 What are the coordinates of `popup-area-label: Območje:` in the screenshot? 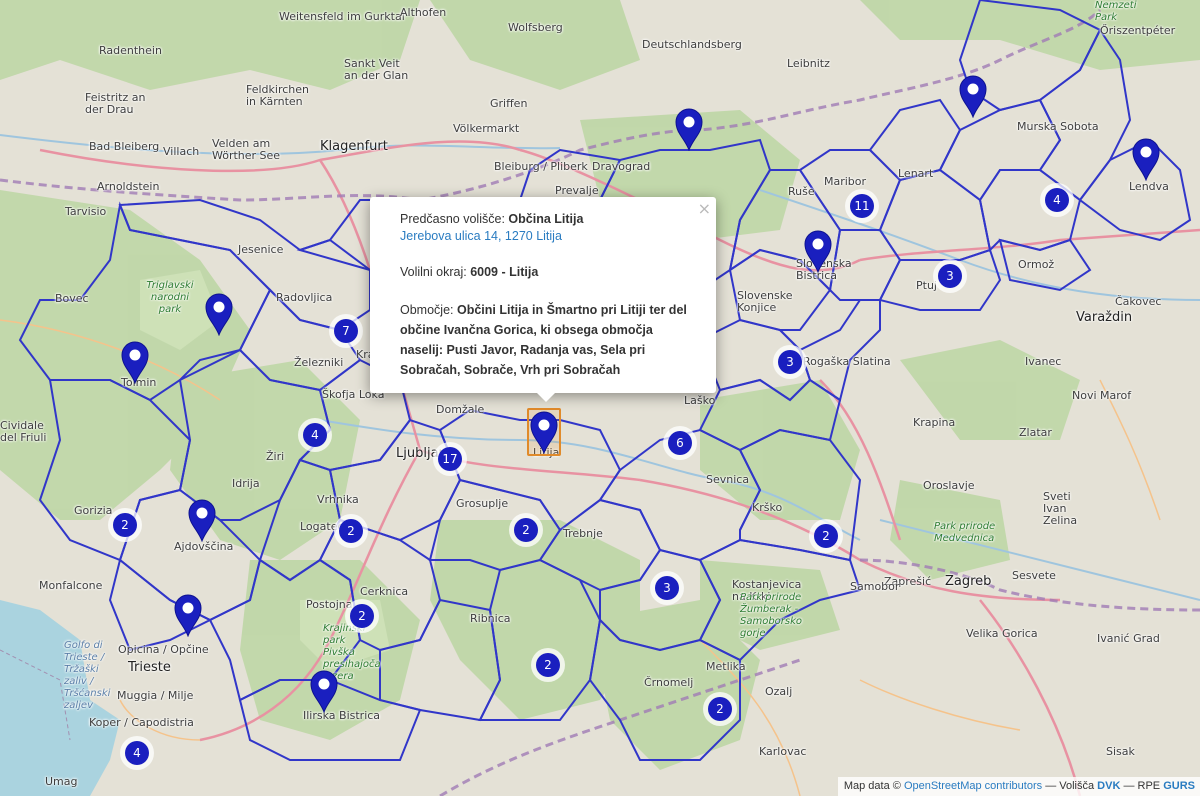 It's located at (427, 310).